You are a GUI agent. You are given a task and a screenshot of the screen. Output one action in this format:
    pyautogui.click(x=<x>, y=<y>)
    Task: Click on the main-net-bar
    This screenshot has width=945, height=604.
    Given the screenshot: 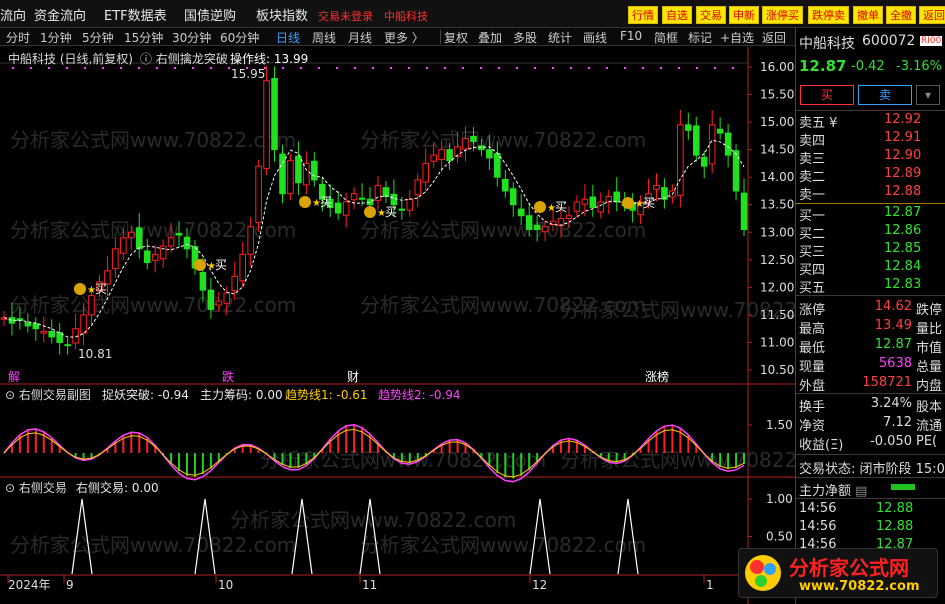 What is the action you would take?
    pyautogui.click(x=903, y=487)
    